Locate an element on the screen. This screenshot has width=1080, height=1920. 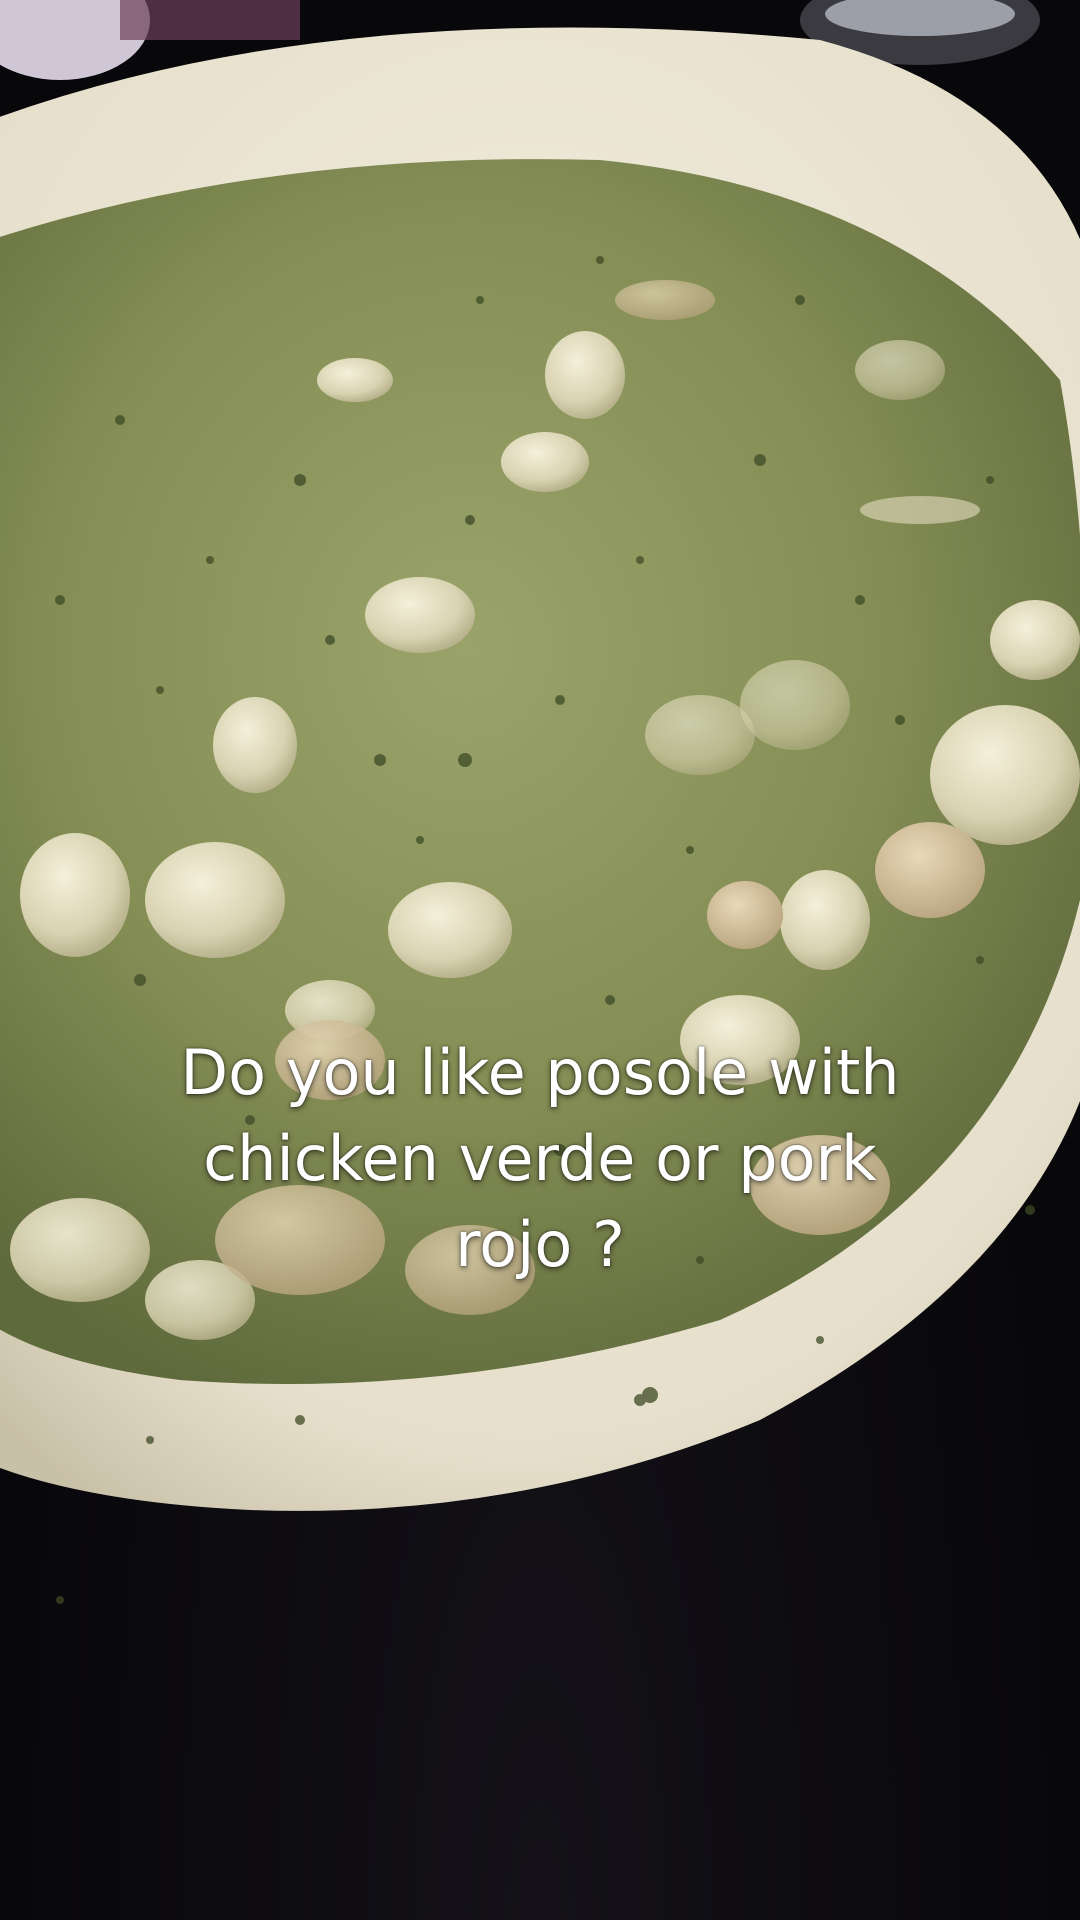
caption-line-2: chicken verde or pork is located at coordinates (540, 1158).